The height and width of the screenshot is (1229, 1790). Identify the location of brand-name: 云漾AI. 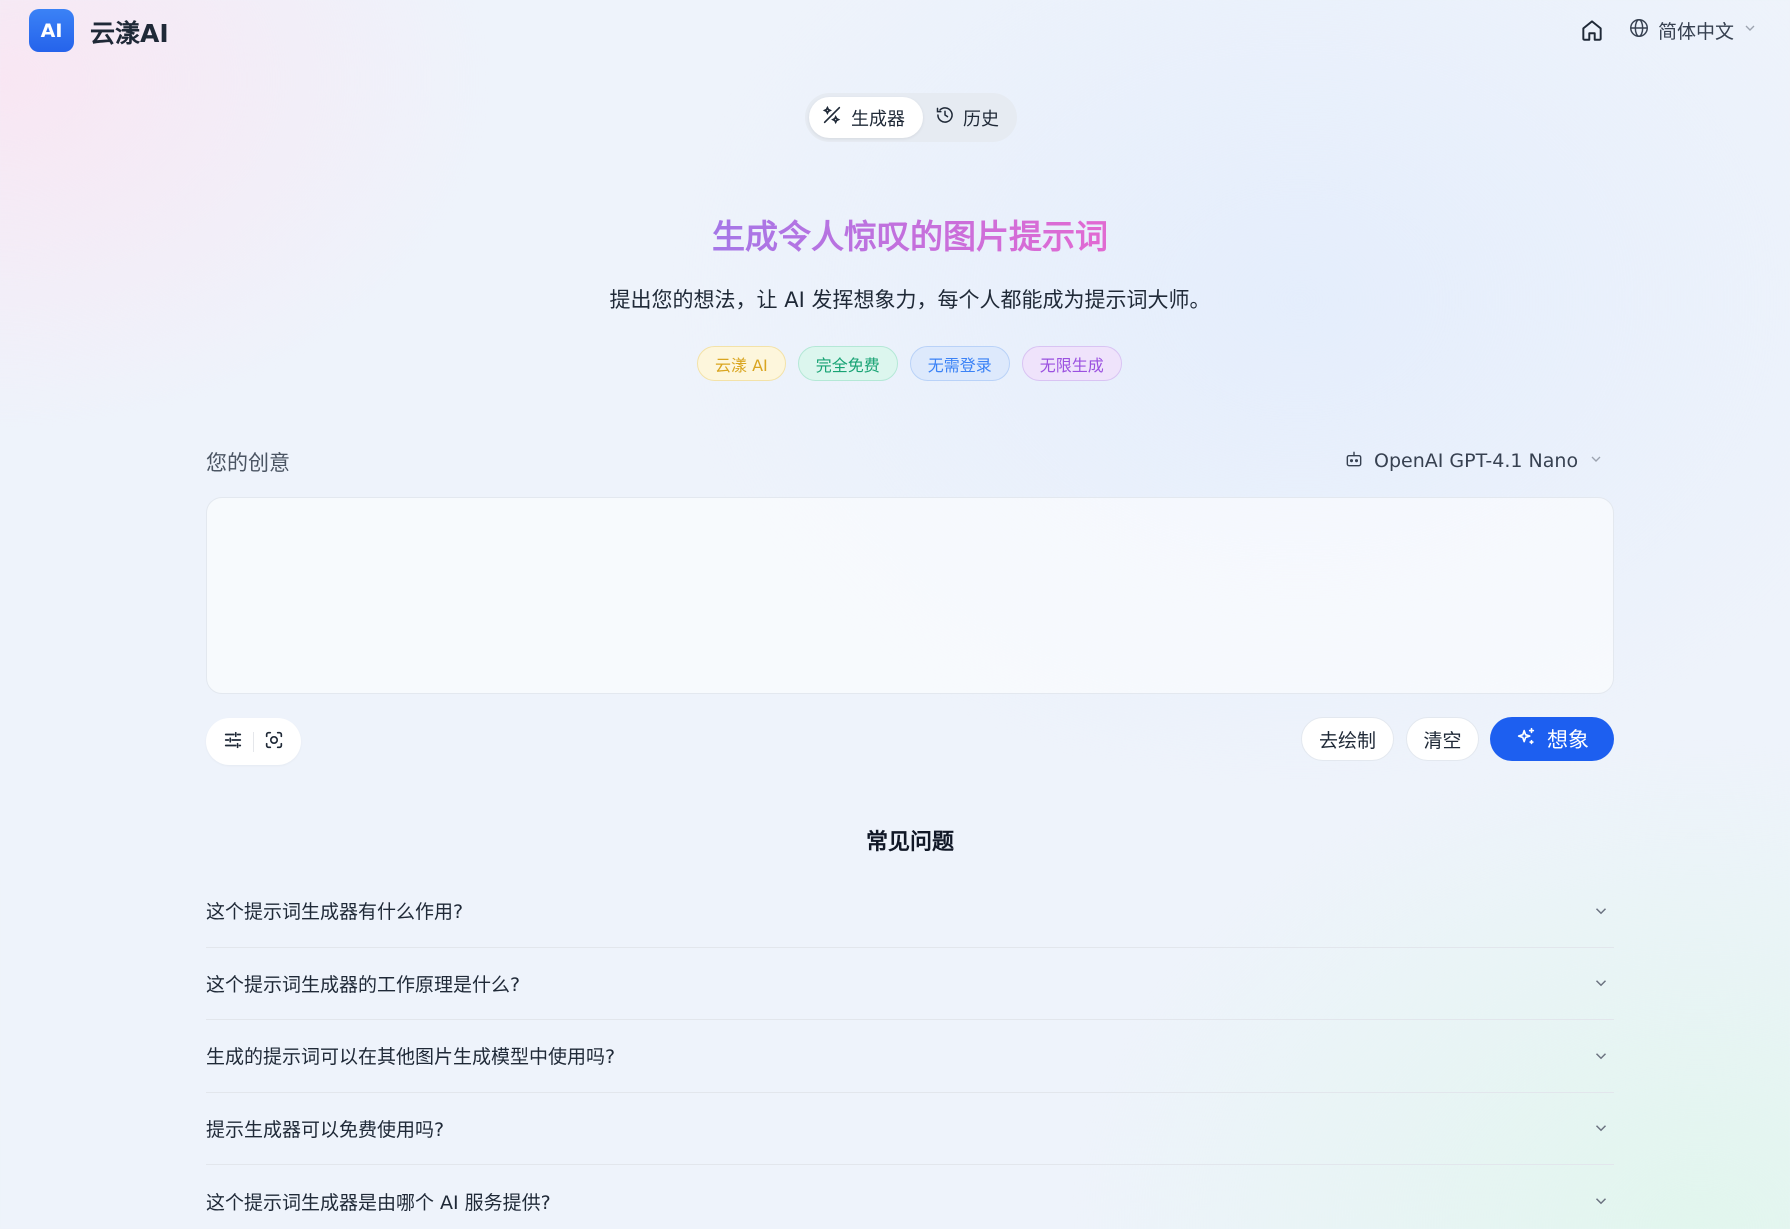
(129, 32).